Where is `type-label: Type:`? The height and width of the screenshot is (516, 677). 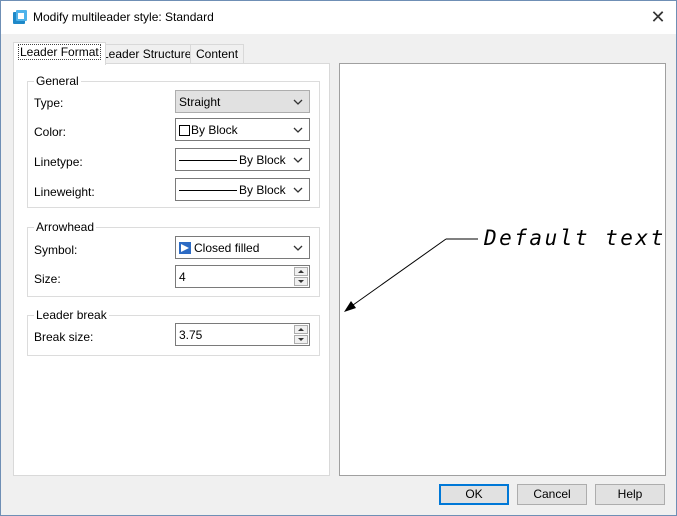 type-label: Type: is located at coordinates (49, 103).